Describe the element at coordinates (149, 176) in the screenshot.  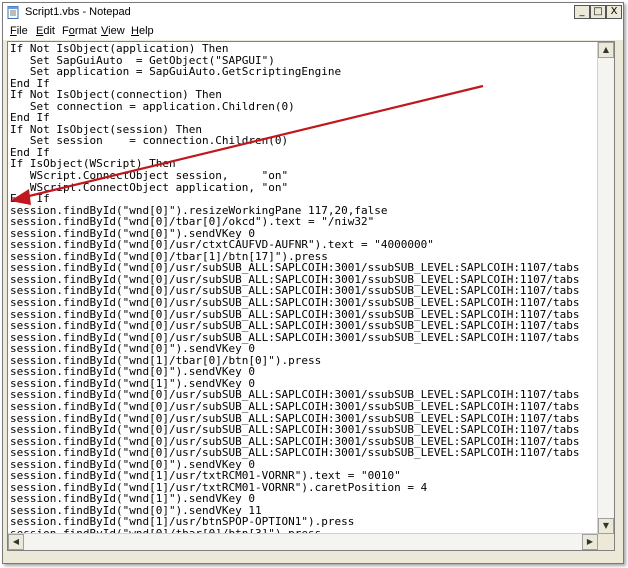
I see `code-line: WScript.ConnectObject session, "on"` at that location.